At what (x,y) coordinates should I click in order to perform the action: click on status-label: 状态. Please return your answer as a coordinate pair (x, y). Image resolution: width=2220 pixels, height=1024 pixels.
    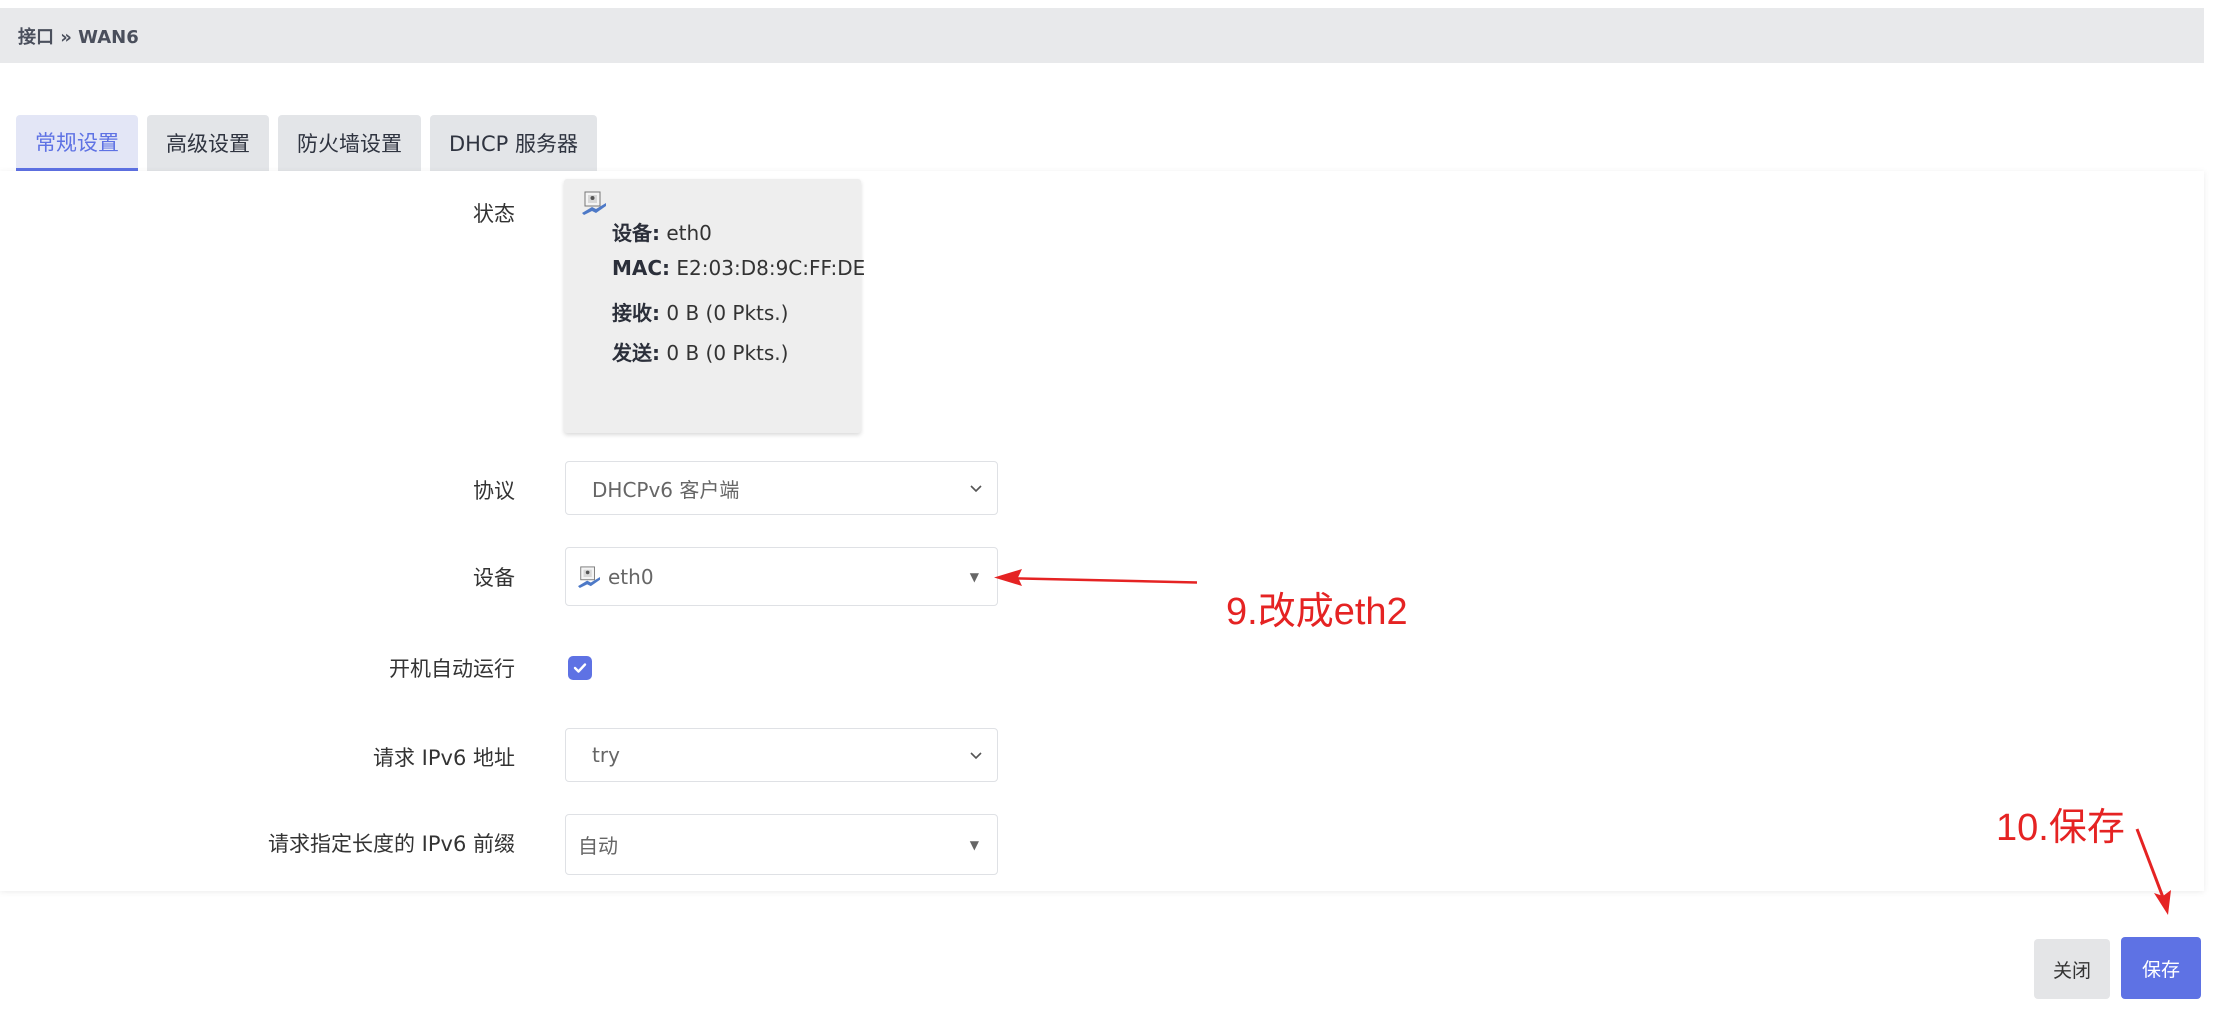
    Looking at the image, I should click on (494, 214).